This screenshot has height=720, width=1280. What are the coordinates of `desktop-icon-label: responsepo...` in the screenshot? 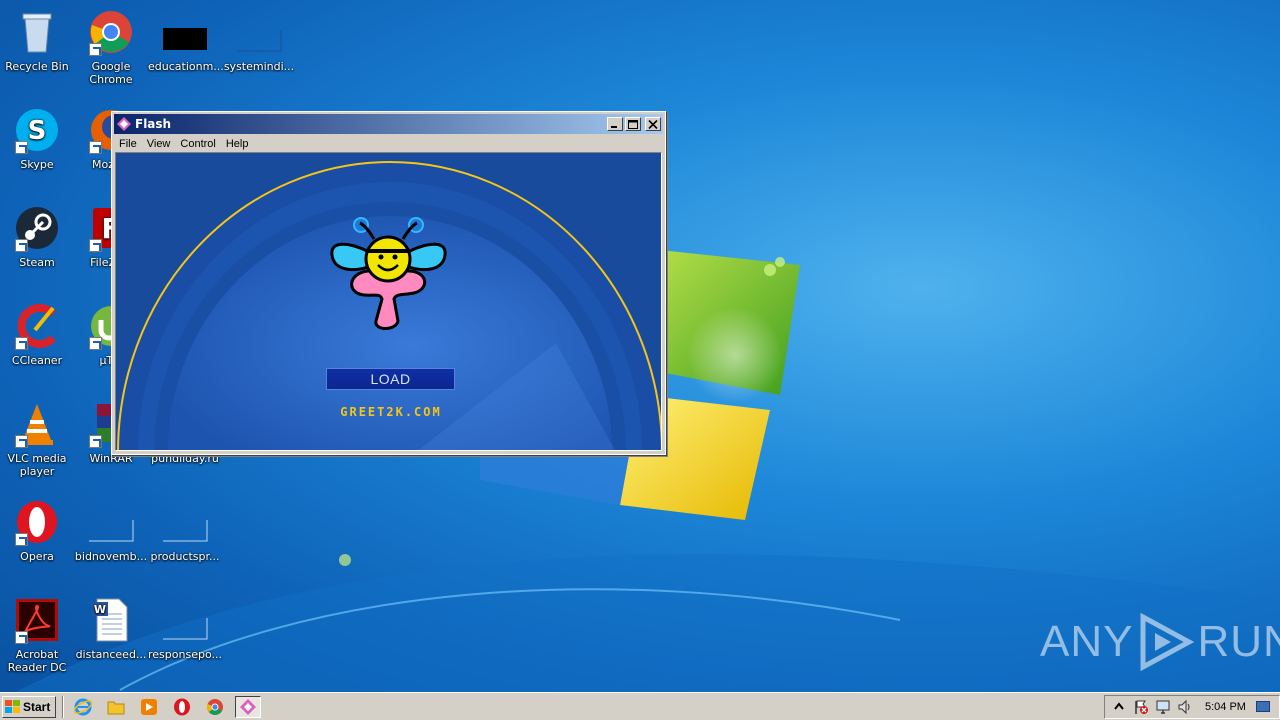 It's located at (185, 654).